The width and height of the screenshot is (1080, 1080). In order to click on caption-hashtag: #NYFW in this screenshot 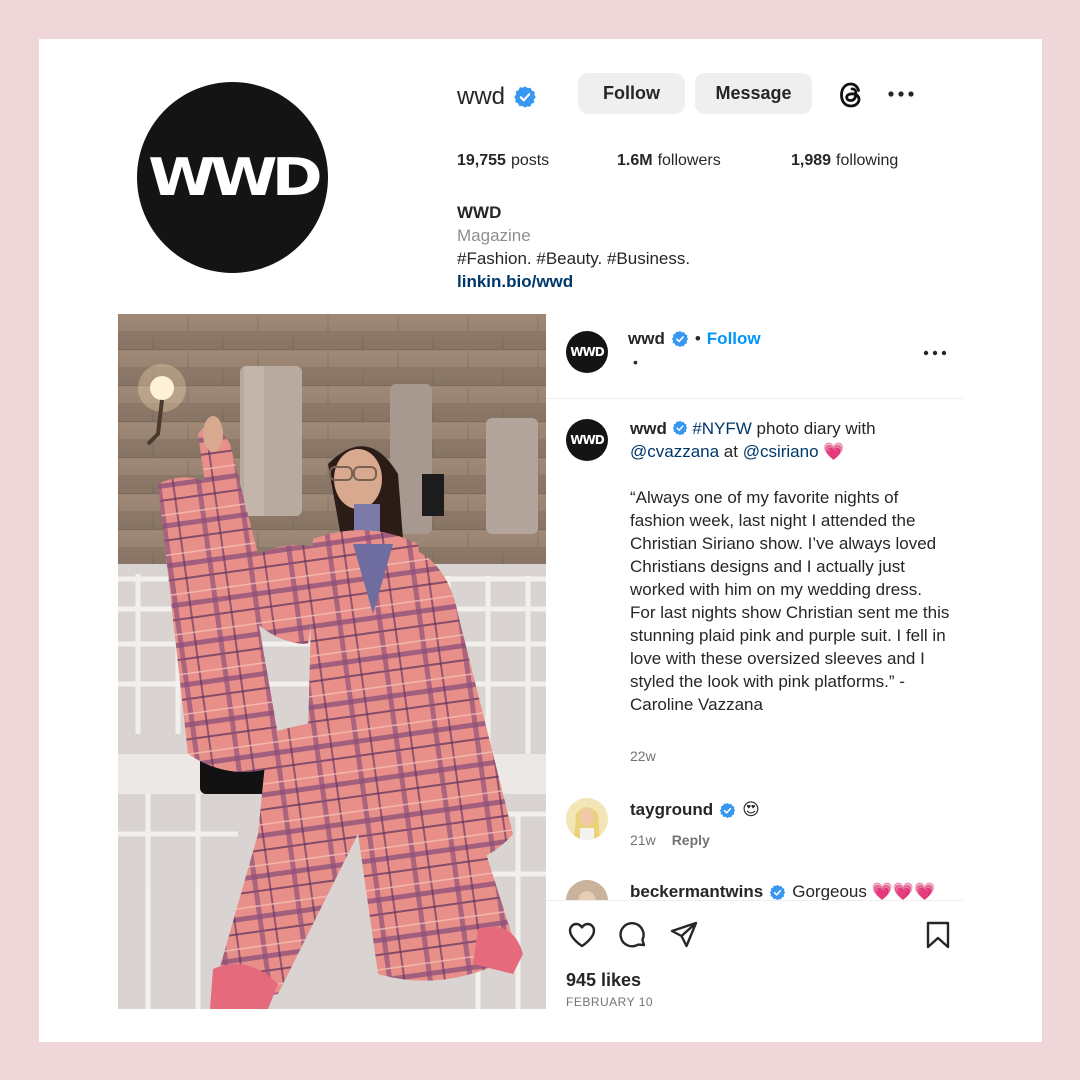, I will do `click(722, 428)`.